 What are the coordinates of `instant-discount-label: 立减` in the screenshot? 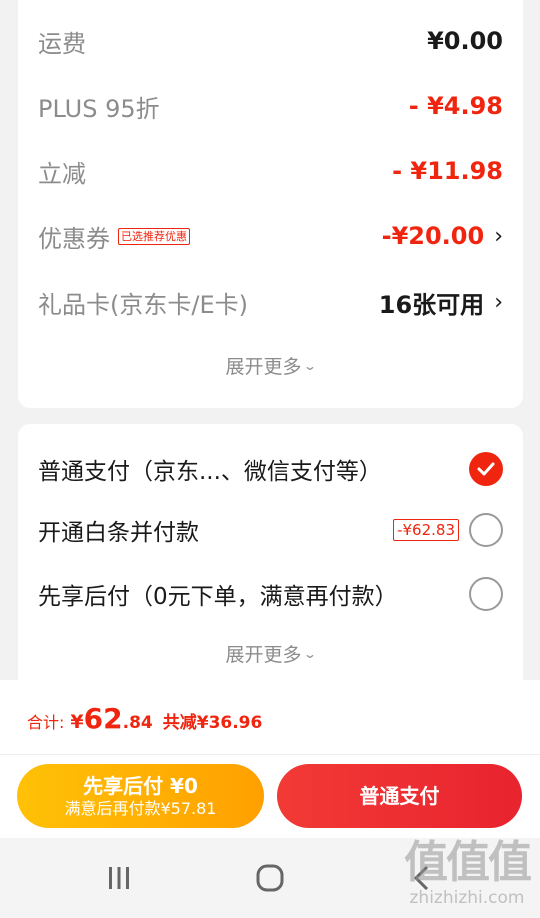 It's located at (62, 173).